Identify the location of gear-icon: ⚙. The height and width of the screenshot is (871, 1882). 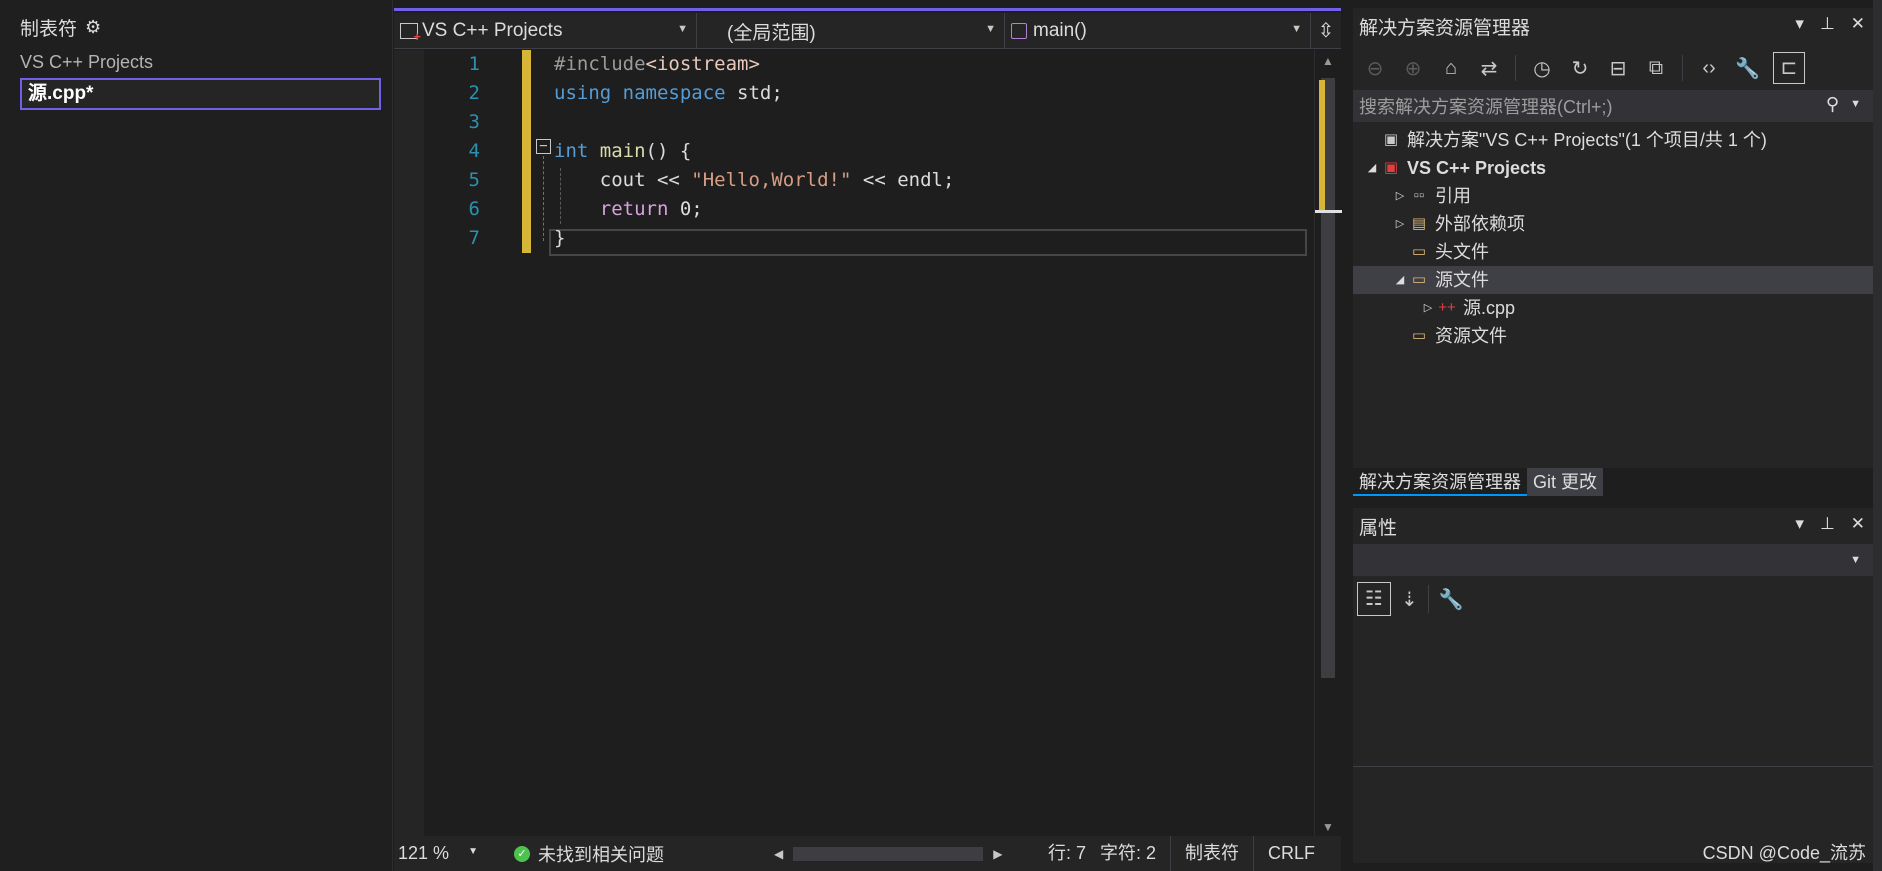
(93, 27).